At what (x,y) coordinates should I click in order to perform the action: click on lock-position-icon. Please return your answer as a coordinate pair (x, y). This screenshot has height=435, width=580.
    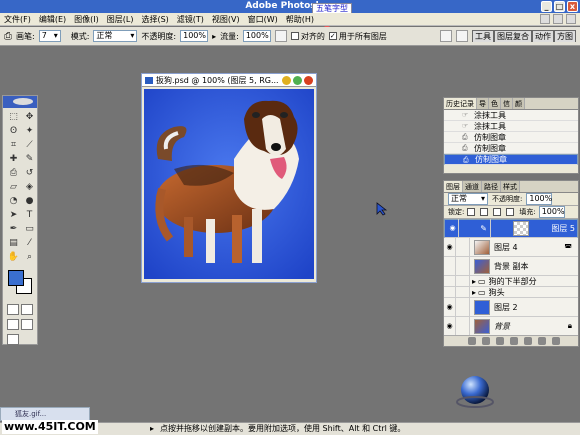
    Looking at the image, I should click on (497, 212).